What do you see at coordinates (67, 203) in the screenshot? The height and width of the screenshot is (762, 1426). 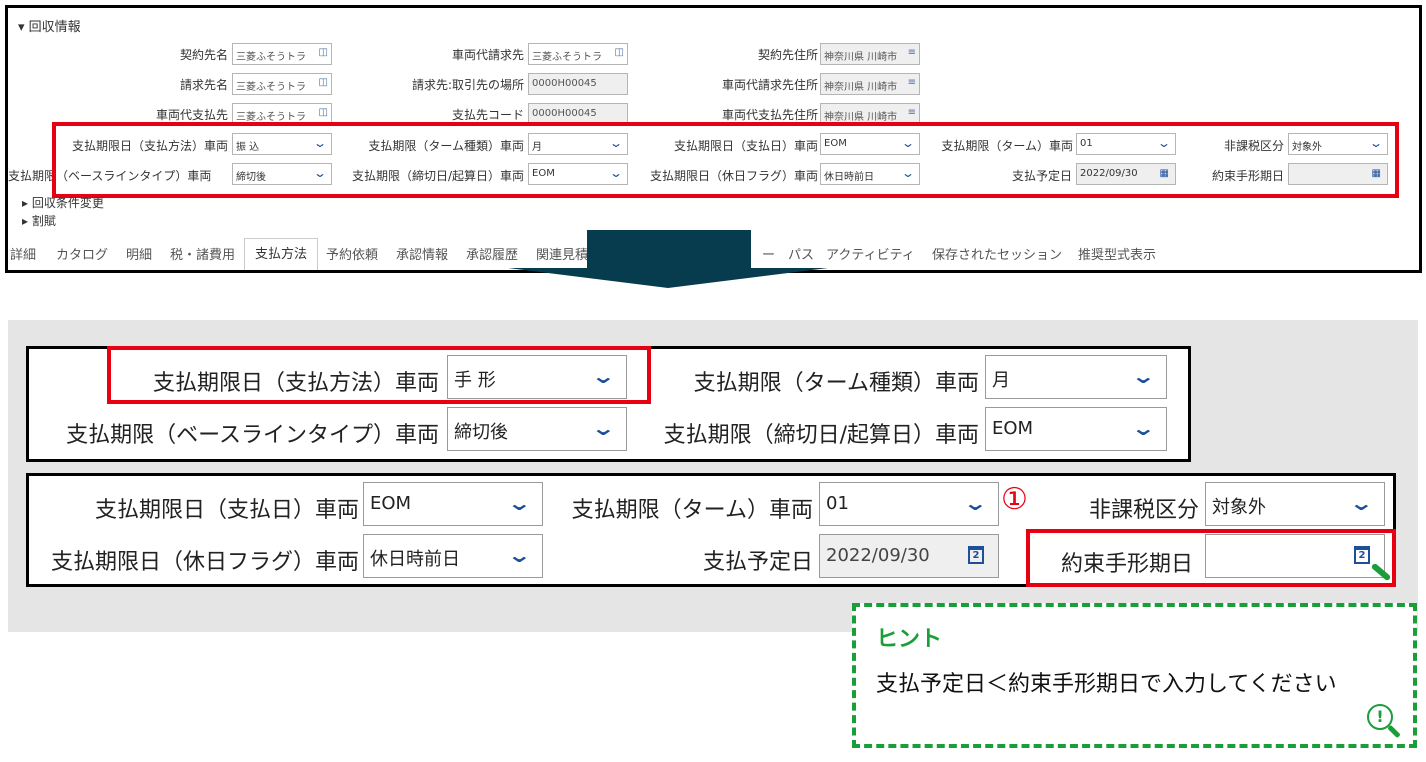 I see `collapsed-section-title: 回収条件変更` at bounding box center [67, 203].